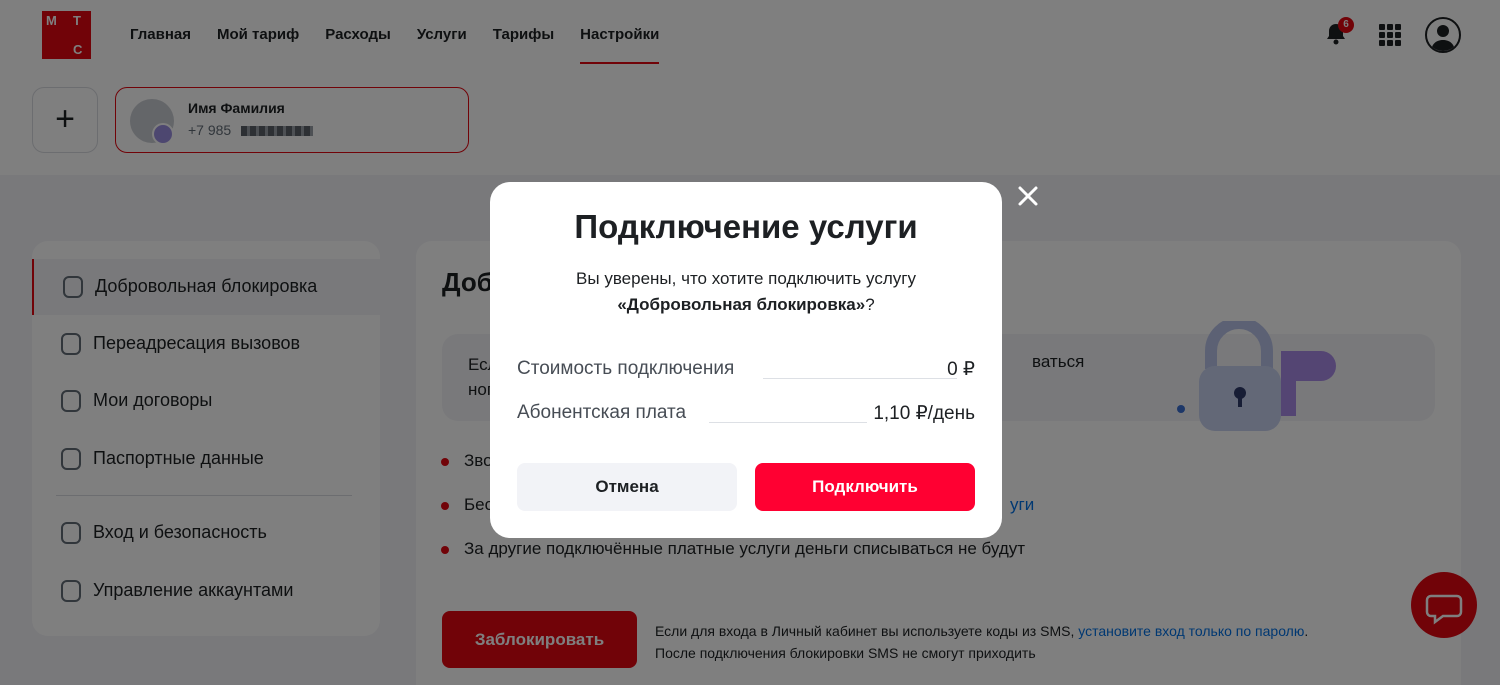 This screenshot has width=1500, height=685. What do you see at coordinates (746, 226) in the screenshot?
I see `modal-title: Подключение услуги` at bounding box center [746, 226].